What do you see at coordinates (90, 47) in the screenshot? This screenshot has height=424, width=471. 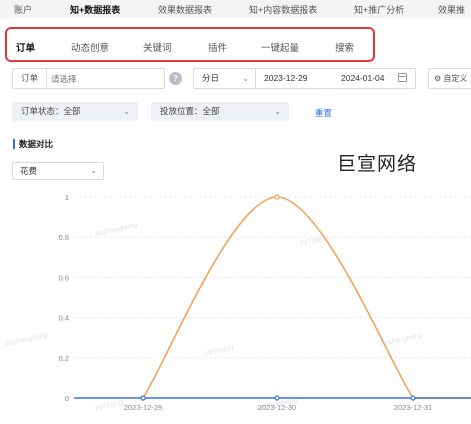 I see `tab-dynamic-creative: 动态创意` at bounding box center [90, 47].